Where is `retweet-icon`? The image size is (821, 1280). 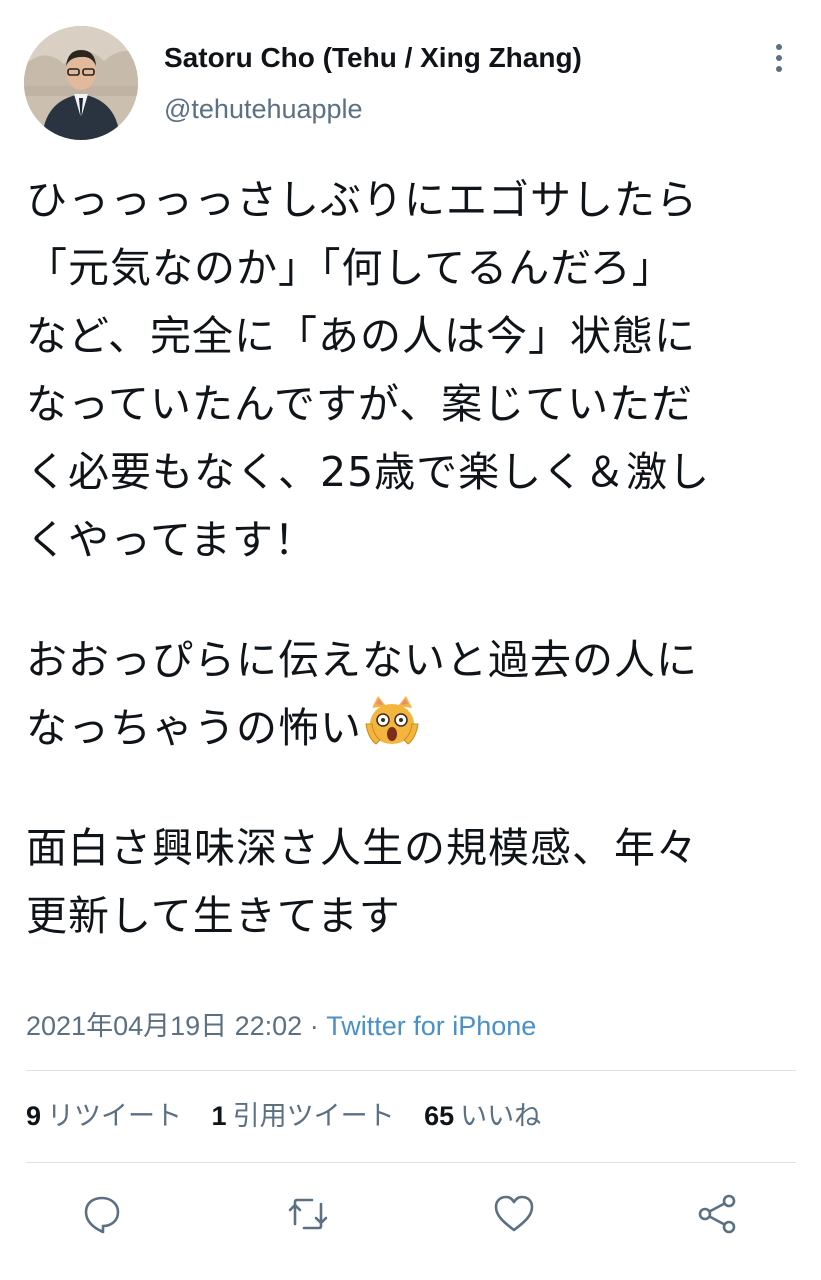 retweet-icon is located at coordinates (308, 1214).